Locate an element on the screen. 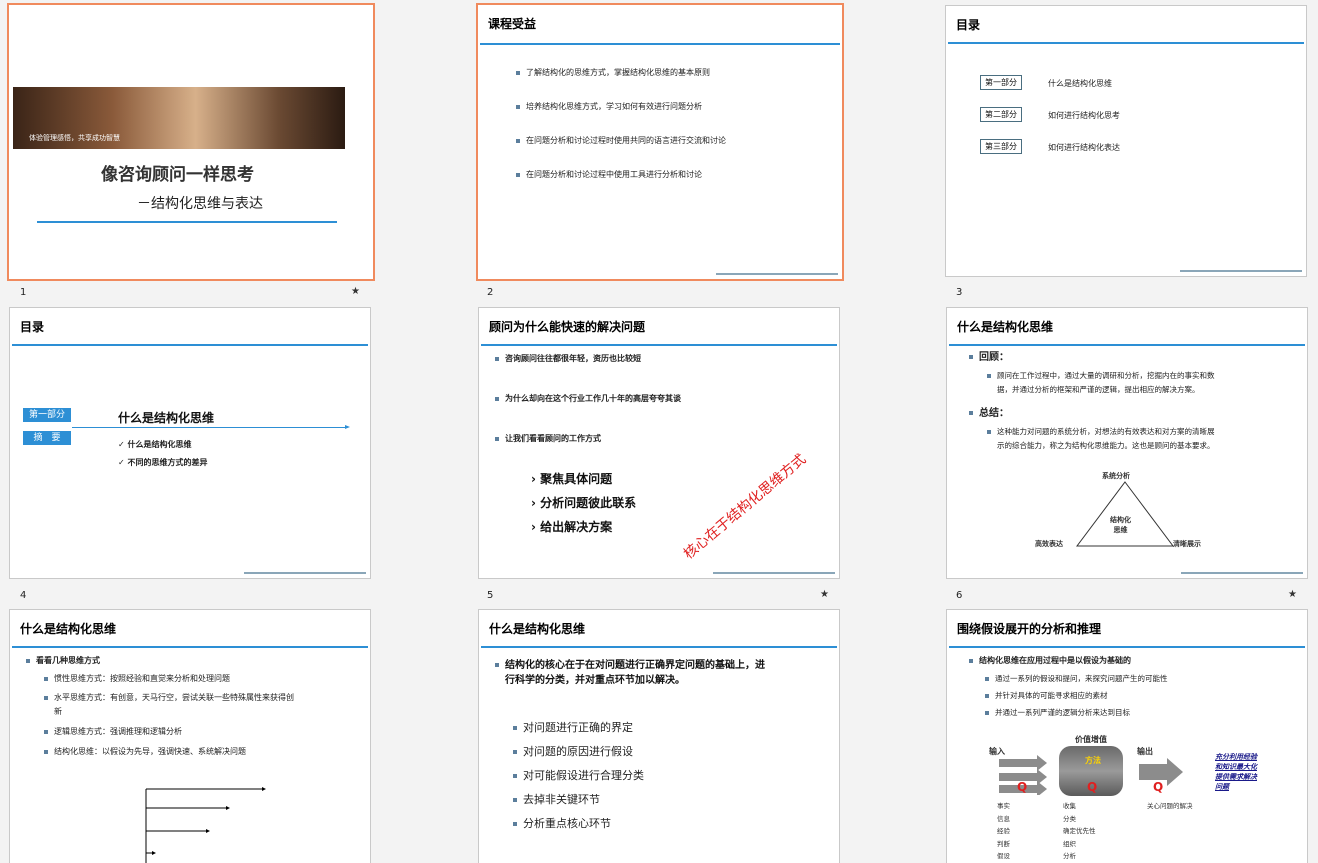  bullet-item: 培养结构化思维方式，学习如何有效进行问题分析 is located at coordinates (609, 106).